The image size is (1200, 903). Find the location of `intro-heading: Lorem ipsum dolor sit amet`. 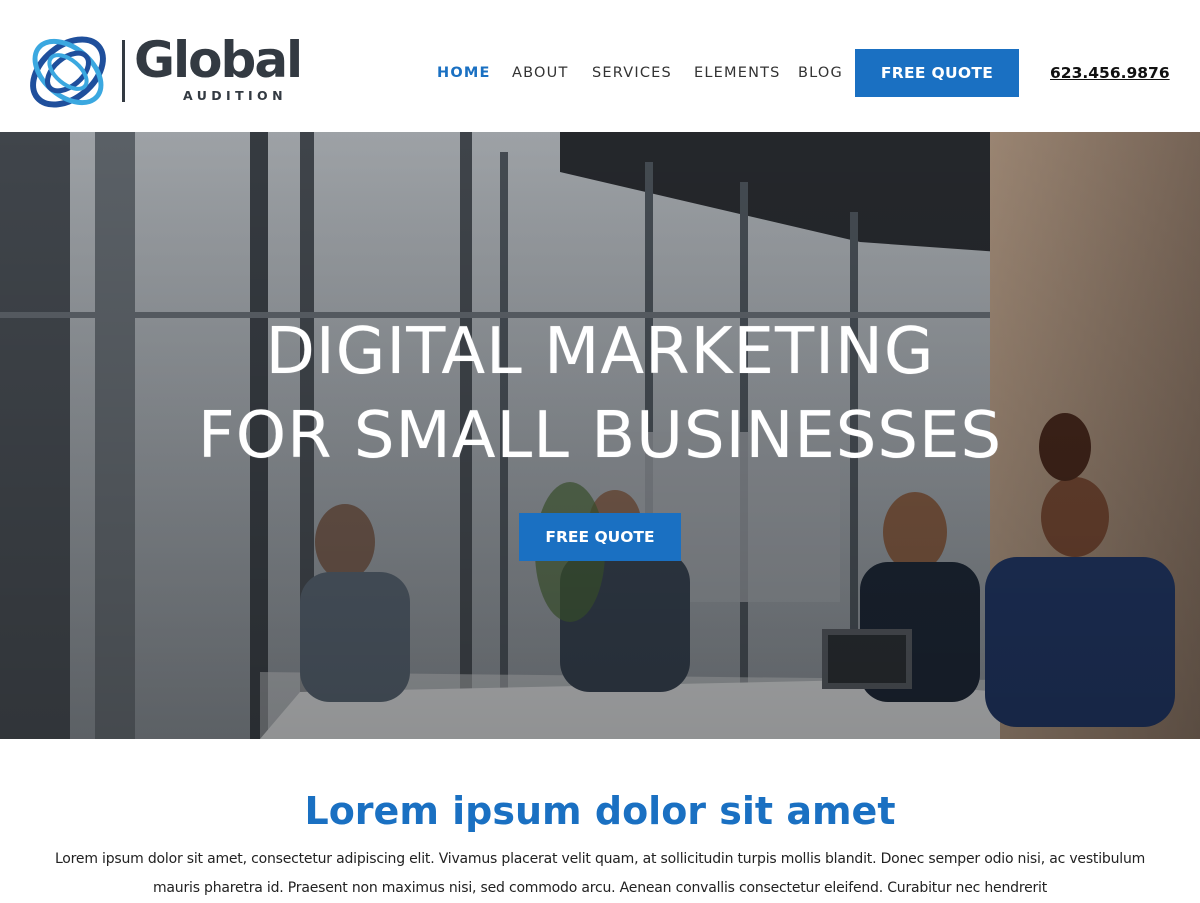

intro-heading: Lorem ipsum dolor sit amet is located at coordinates (600, 811).